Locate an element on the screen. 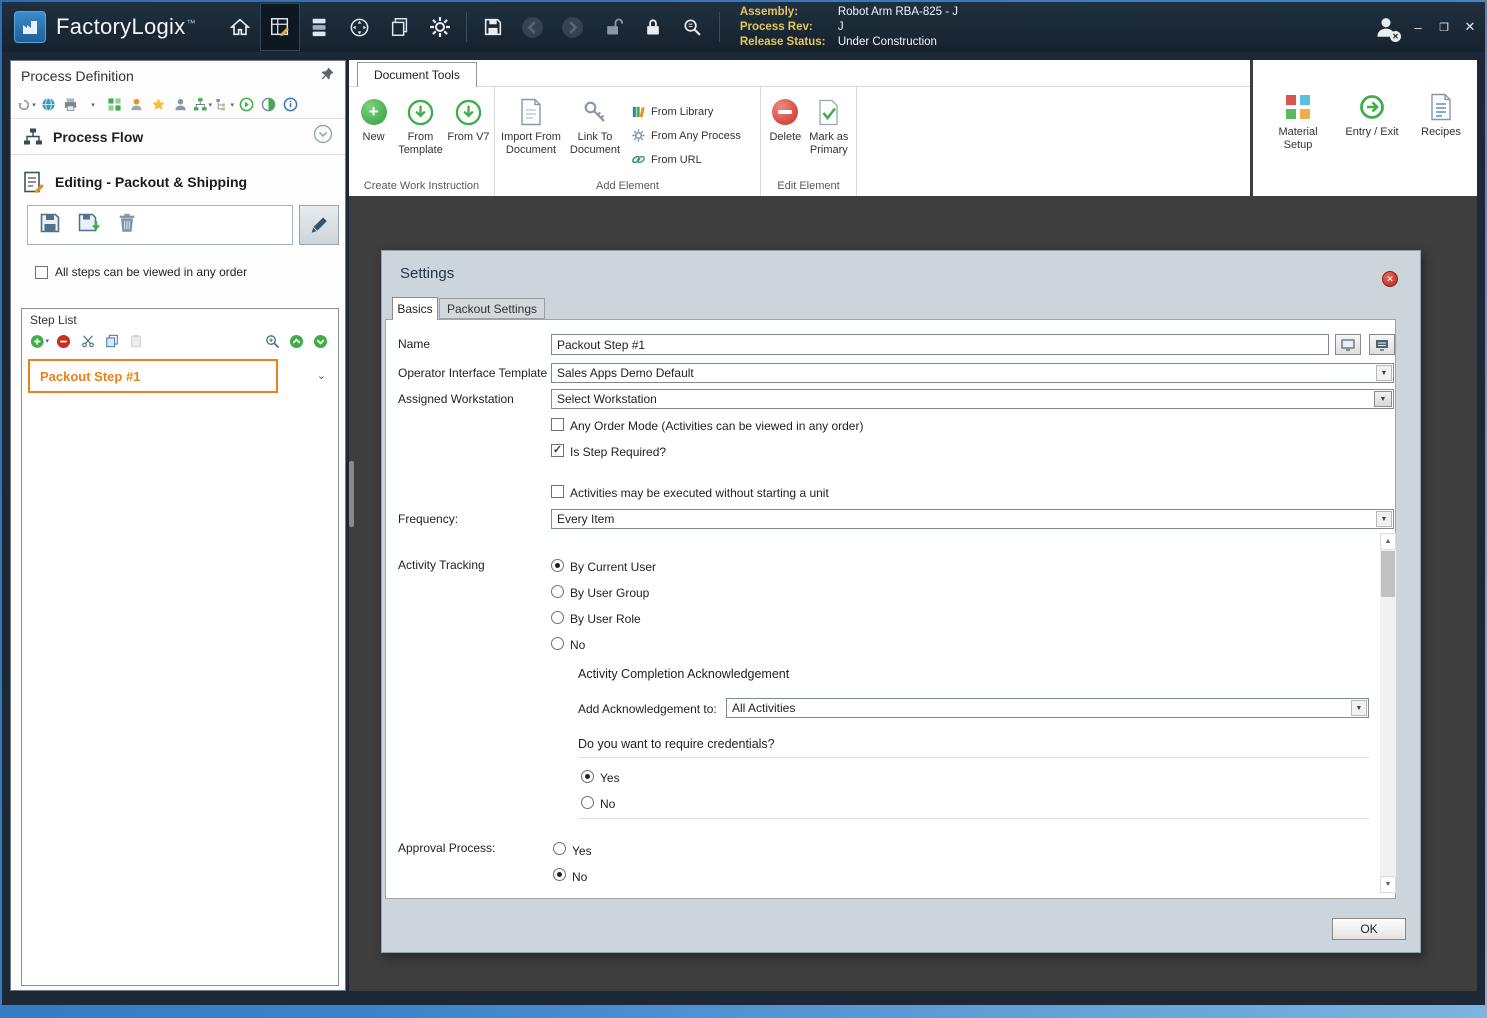  status-button is located at coordinates (268, 105).